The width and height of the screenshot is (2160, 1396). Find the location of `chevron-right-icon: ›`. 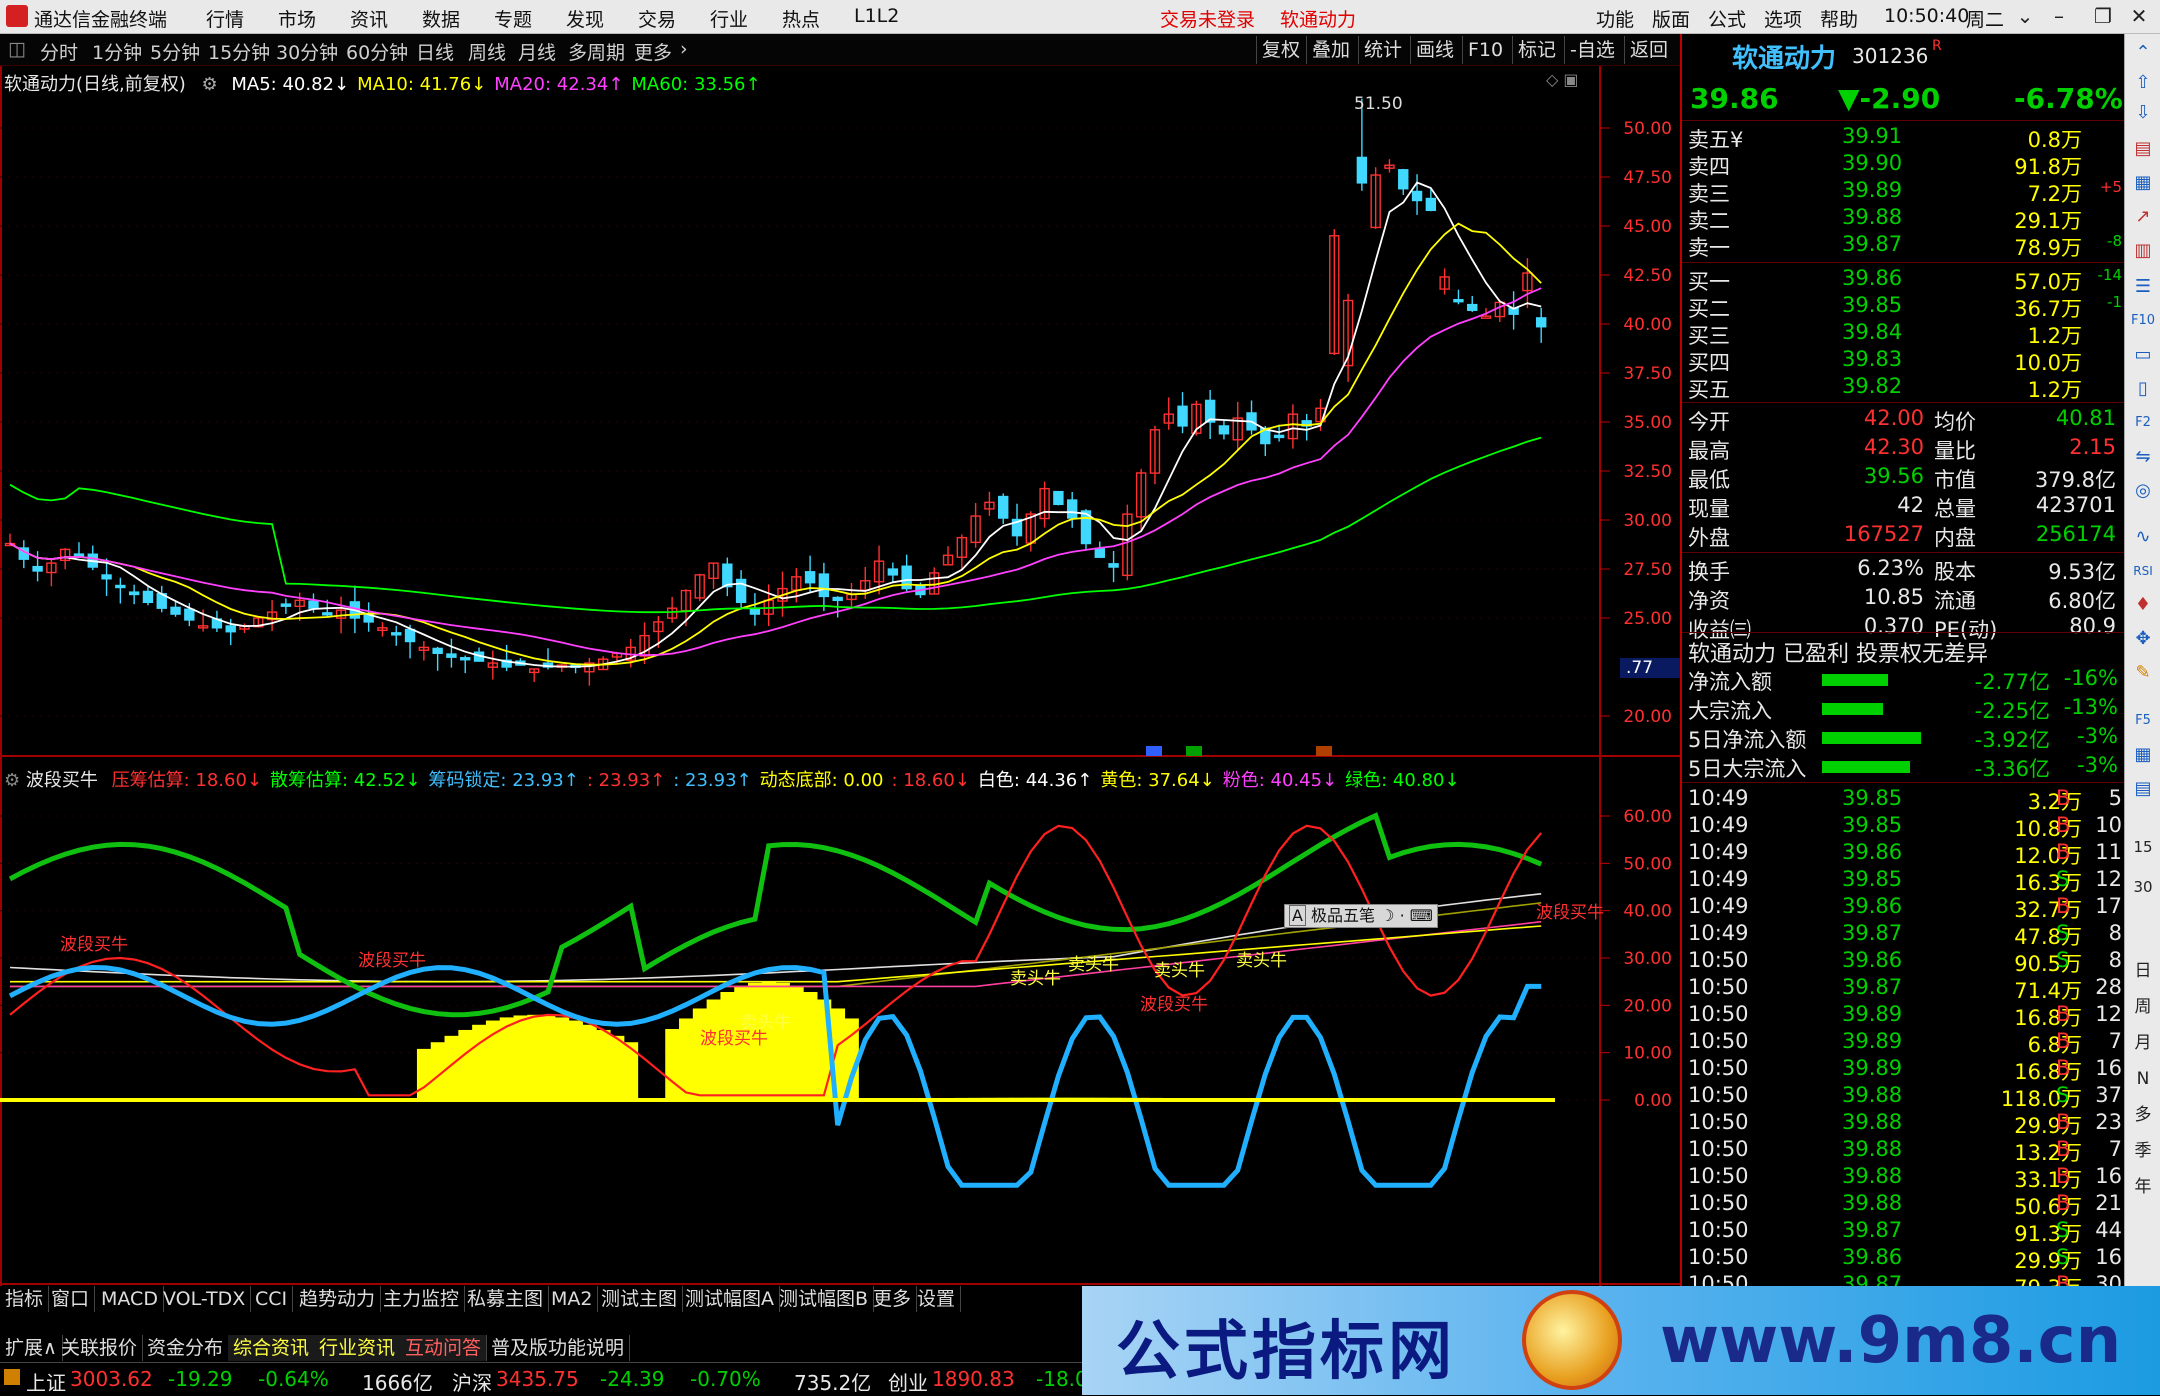

chevron-right-icon: › is located at coordinates (684, 49).